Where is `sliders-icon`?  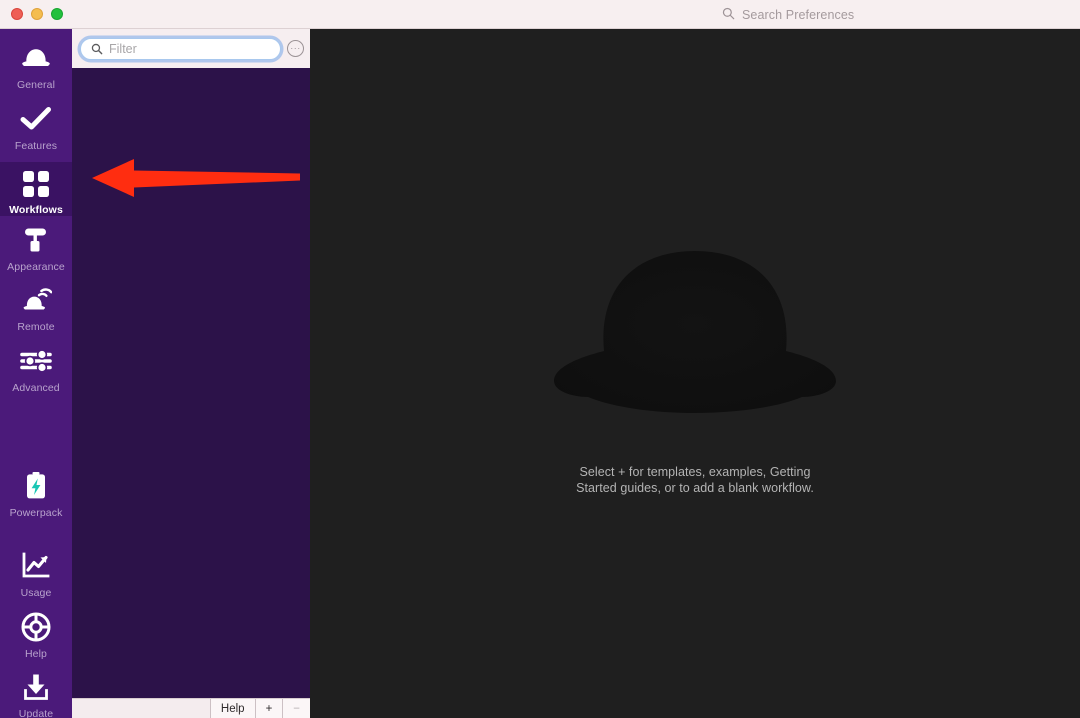
sliders-icon is located at coordinates (36, 361).